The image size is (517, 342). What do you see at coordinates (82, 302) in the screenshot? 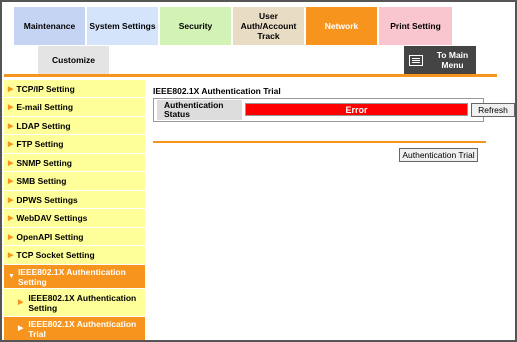
I see `sidebar-subitem-label: IEEE802.1X Authentication Setting` at bounding box center [82, 302].